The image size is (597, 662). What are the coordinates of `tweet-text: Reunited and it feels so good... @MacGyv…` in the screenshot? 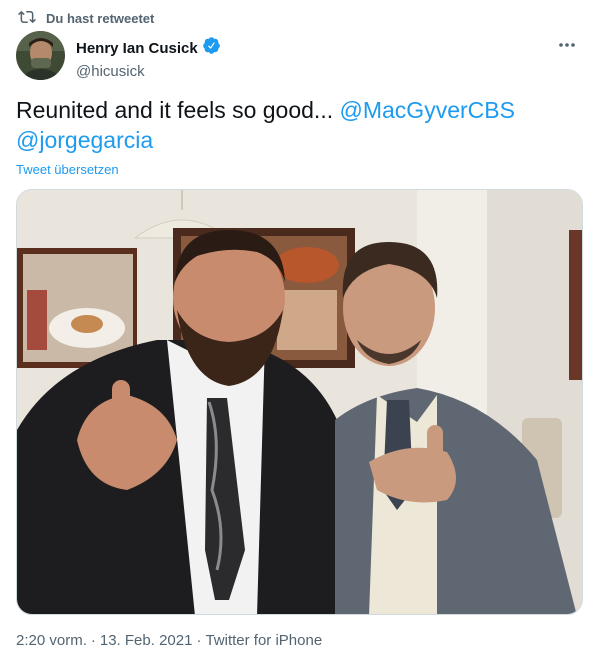 It's located at (296, 125).